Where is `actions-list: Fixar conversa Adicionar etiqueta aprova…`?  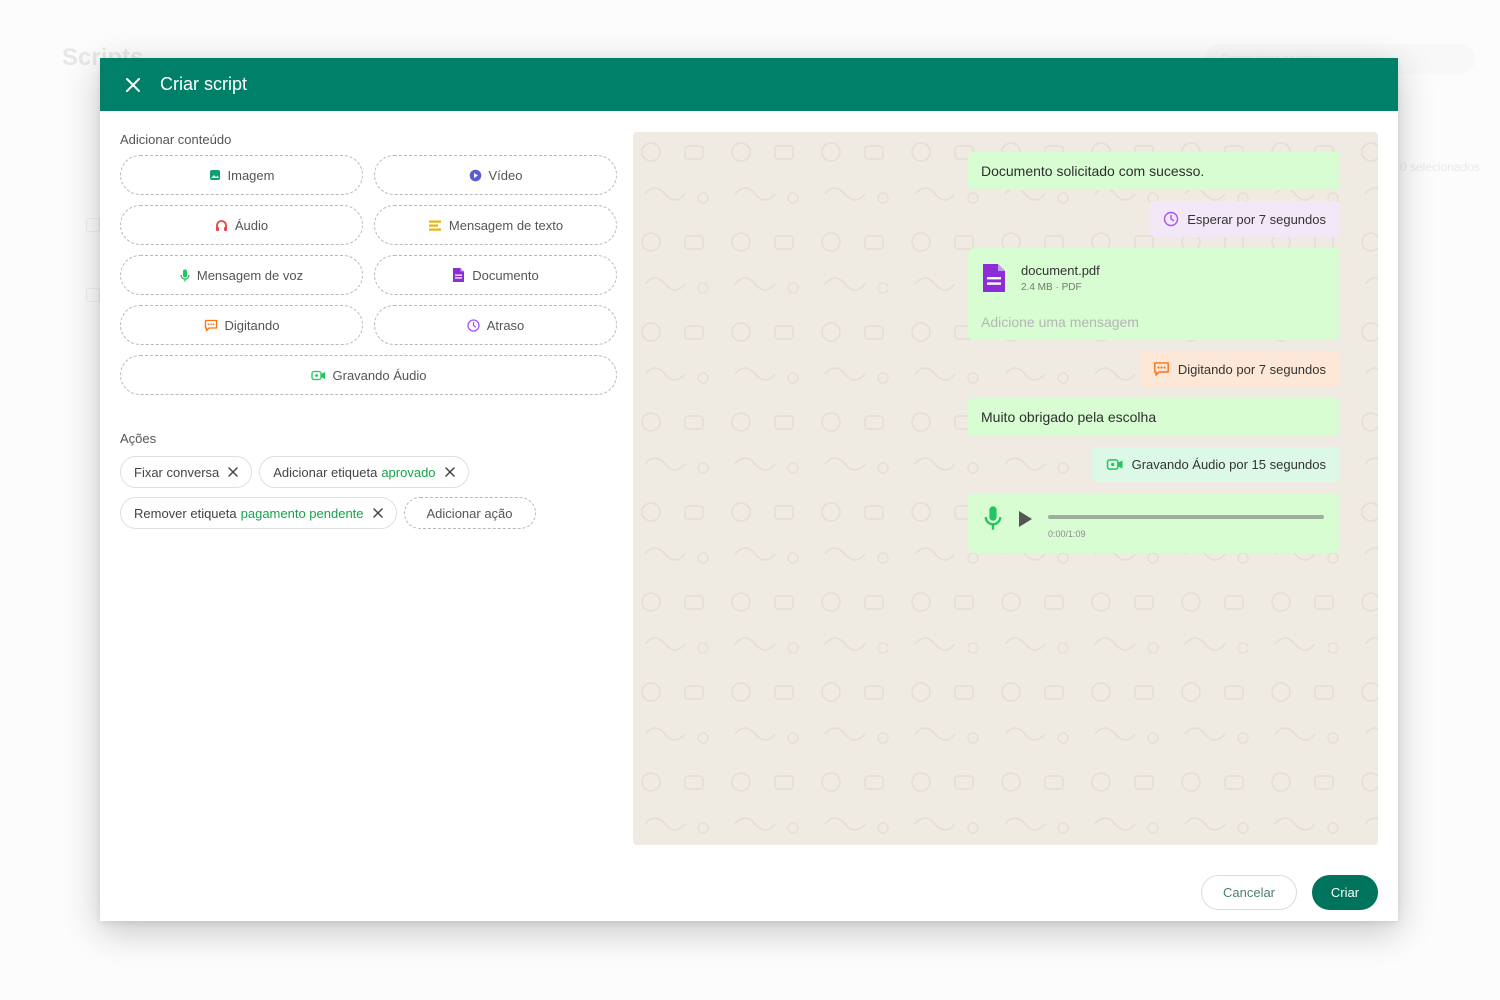
actions-list: Fixar conversa Adicionar etiqueta aprova… is located at coordinates (340, 492).